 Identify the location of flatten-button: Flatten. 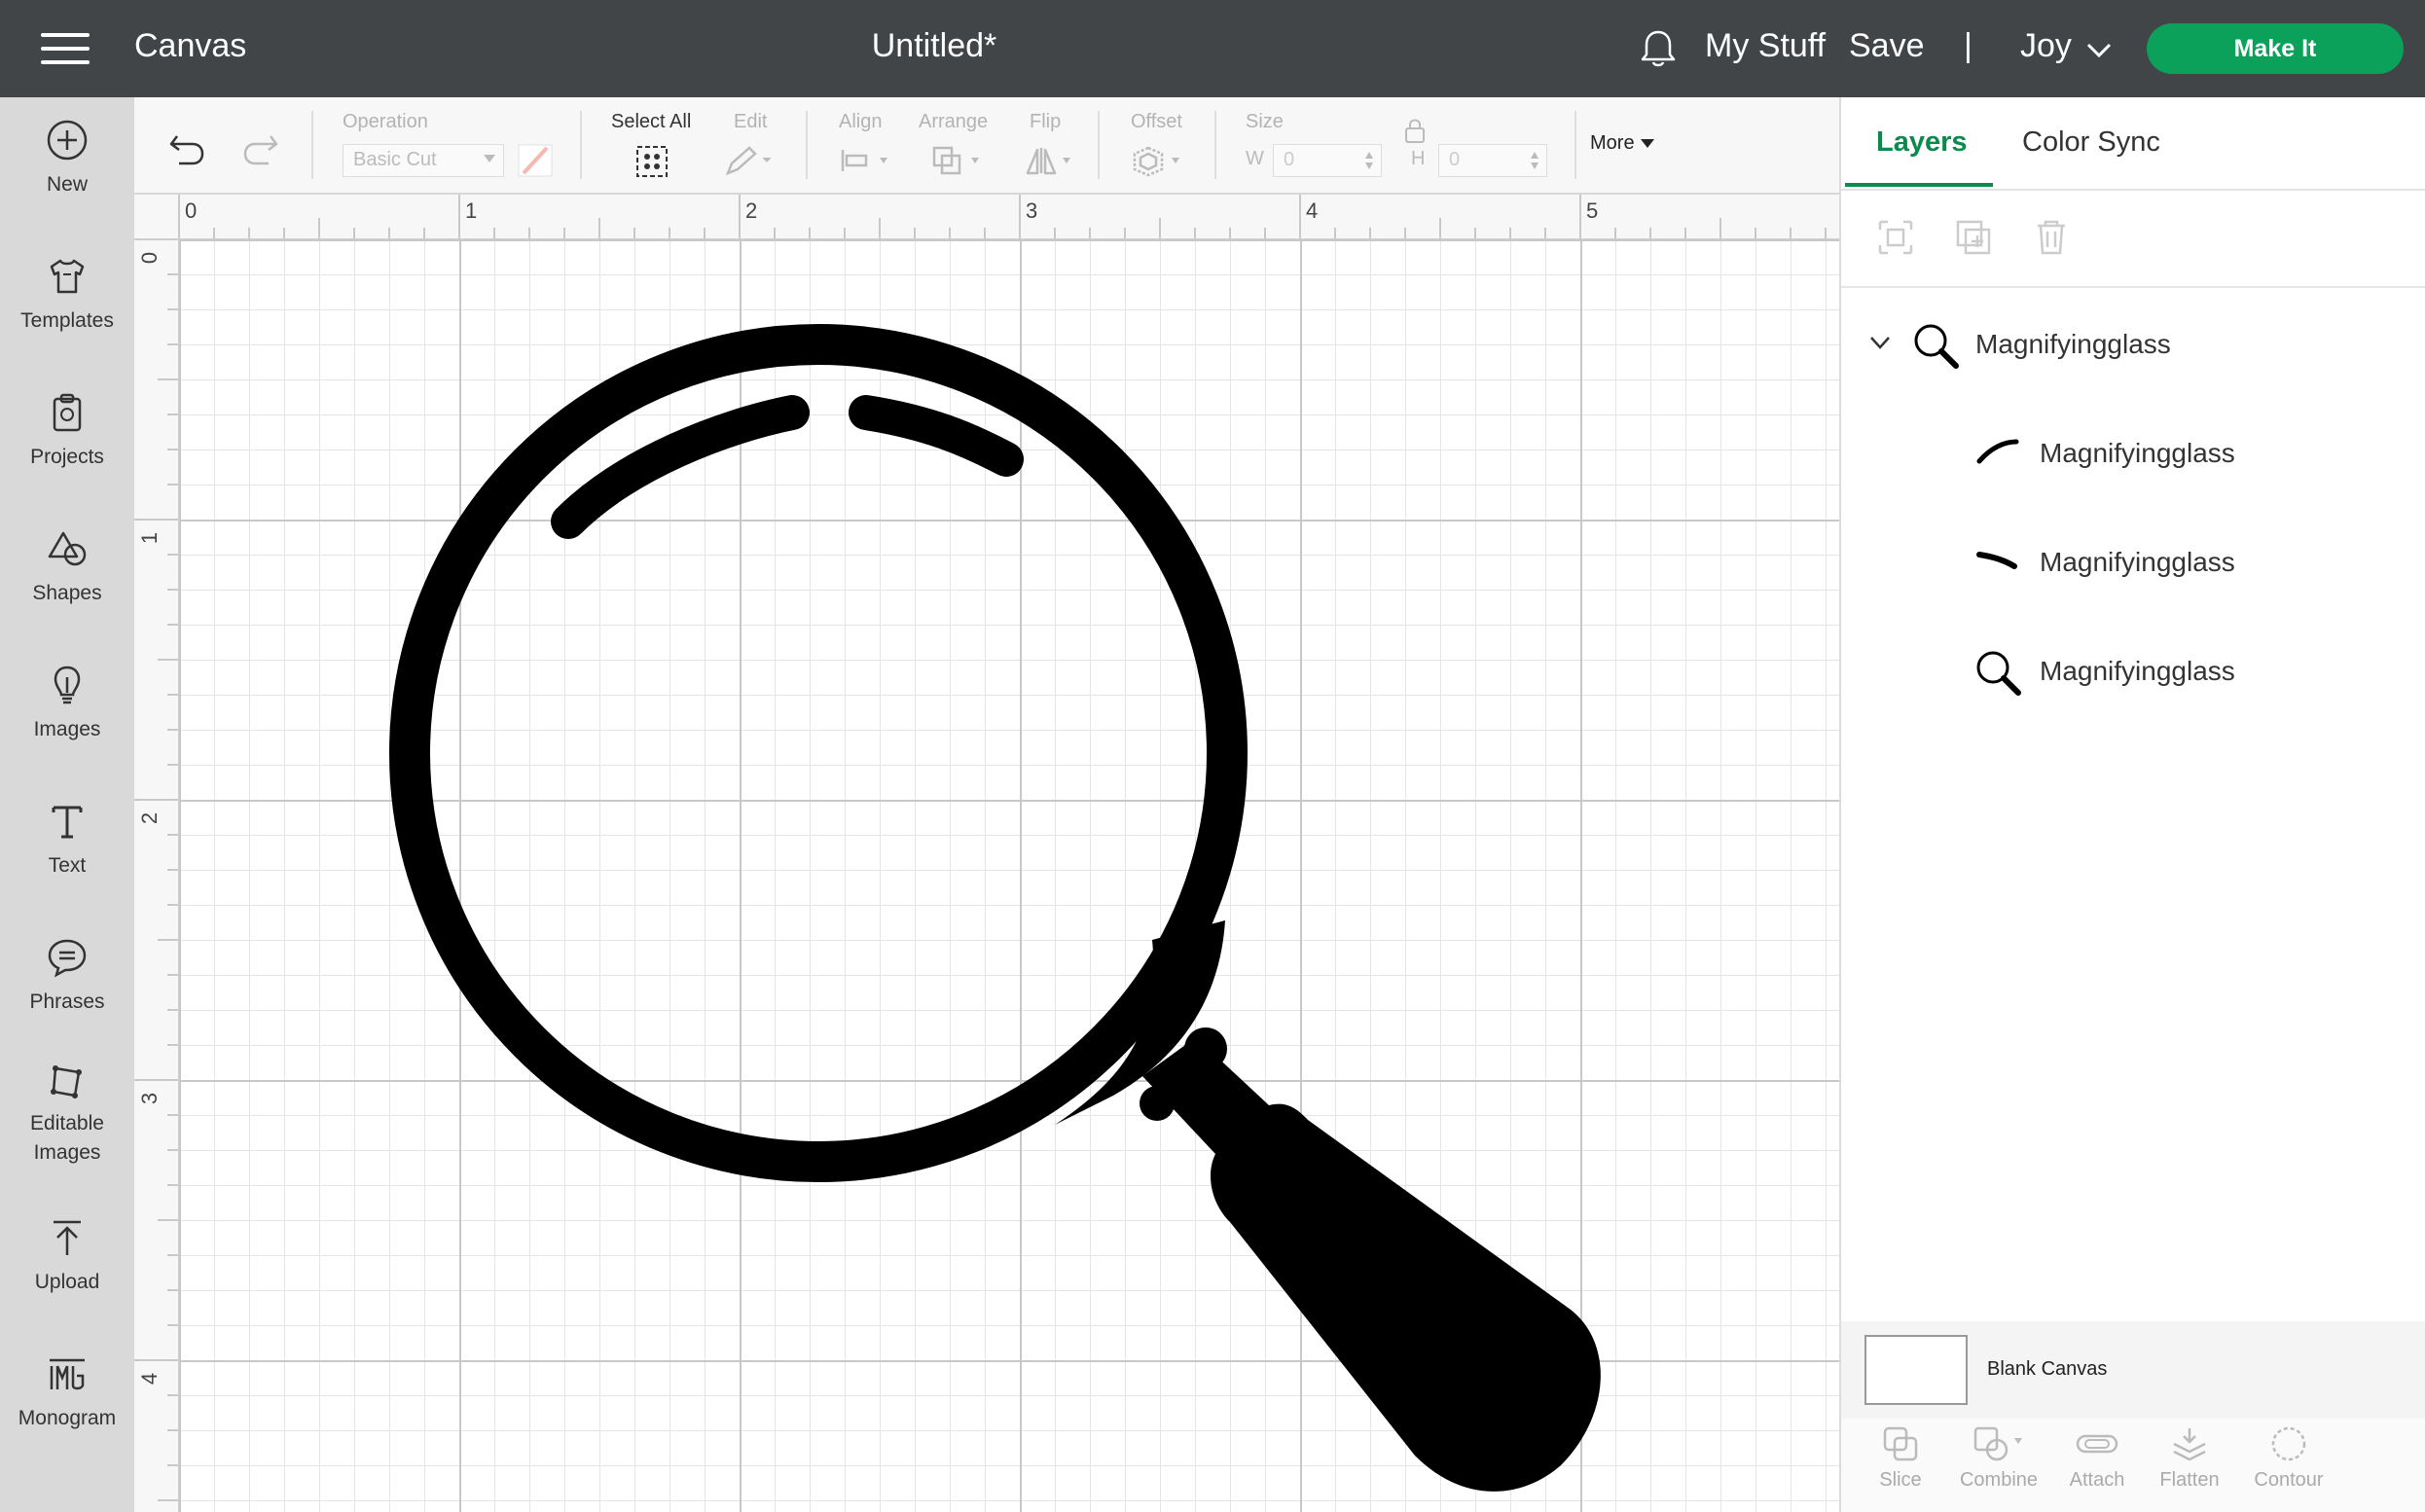
(2189, 1458).